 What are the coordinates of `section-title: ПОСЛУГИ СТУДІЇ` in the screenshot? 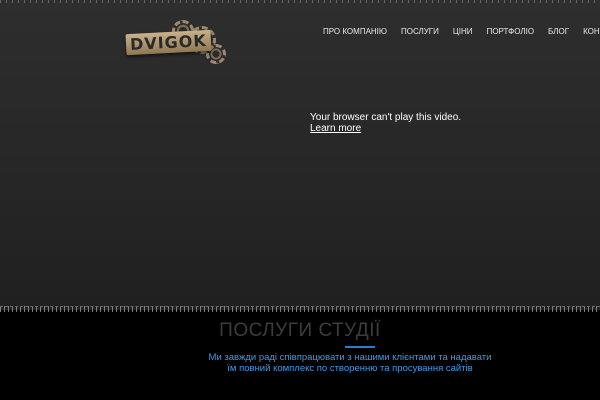 It's located at (300, 330).